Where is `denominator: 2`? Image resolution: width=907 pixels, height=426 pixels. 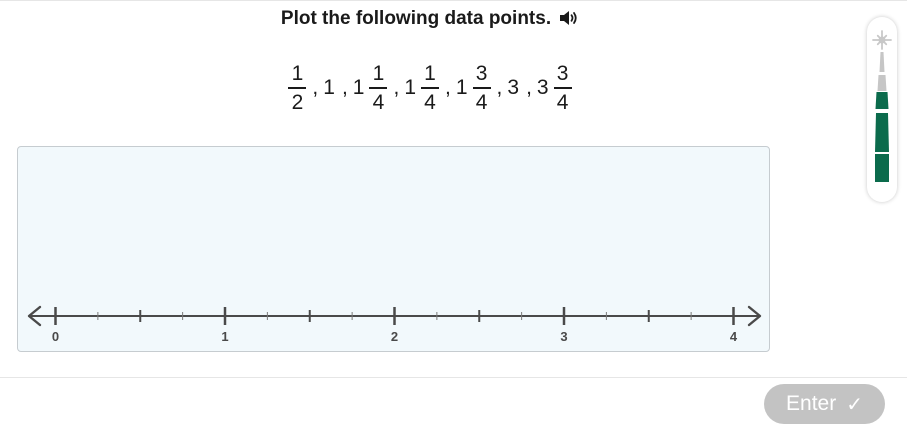
denominator: 2 is located at coordinates (297, 102).